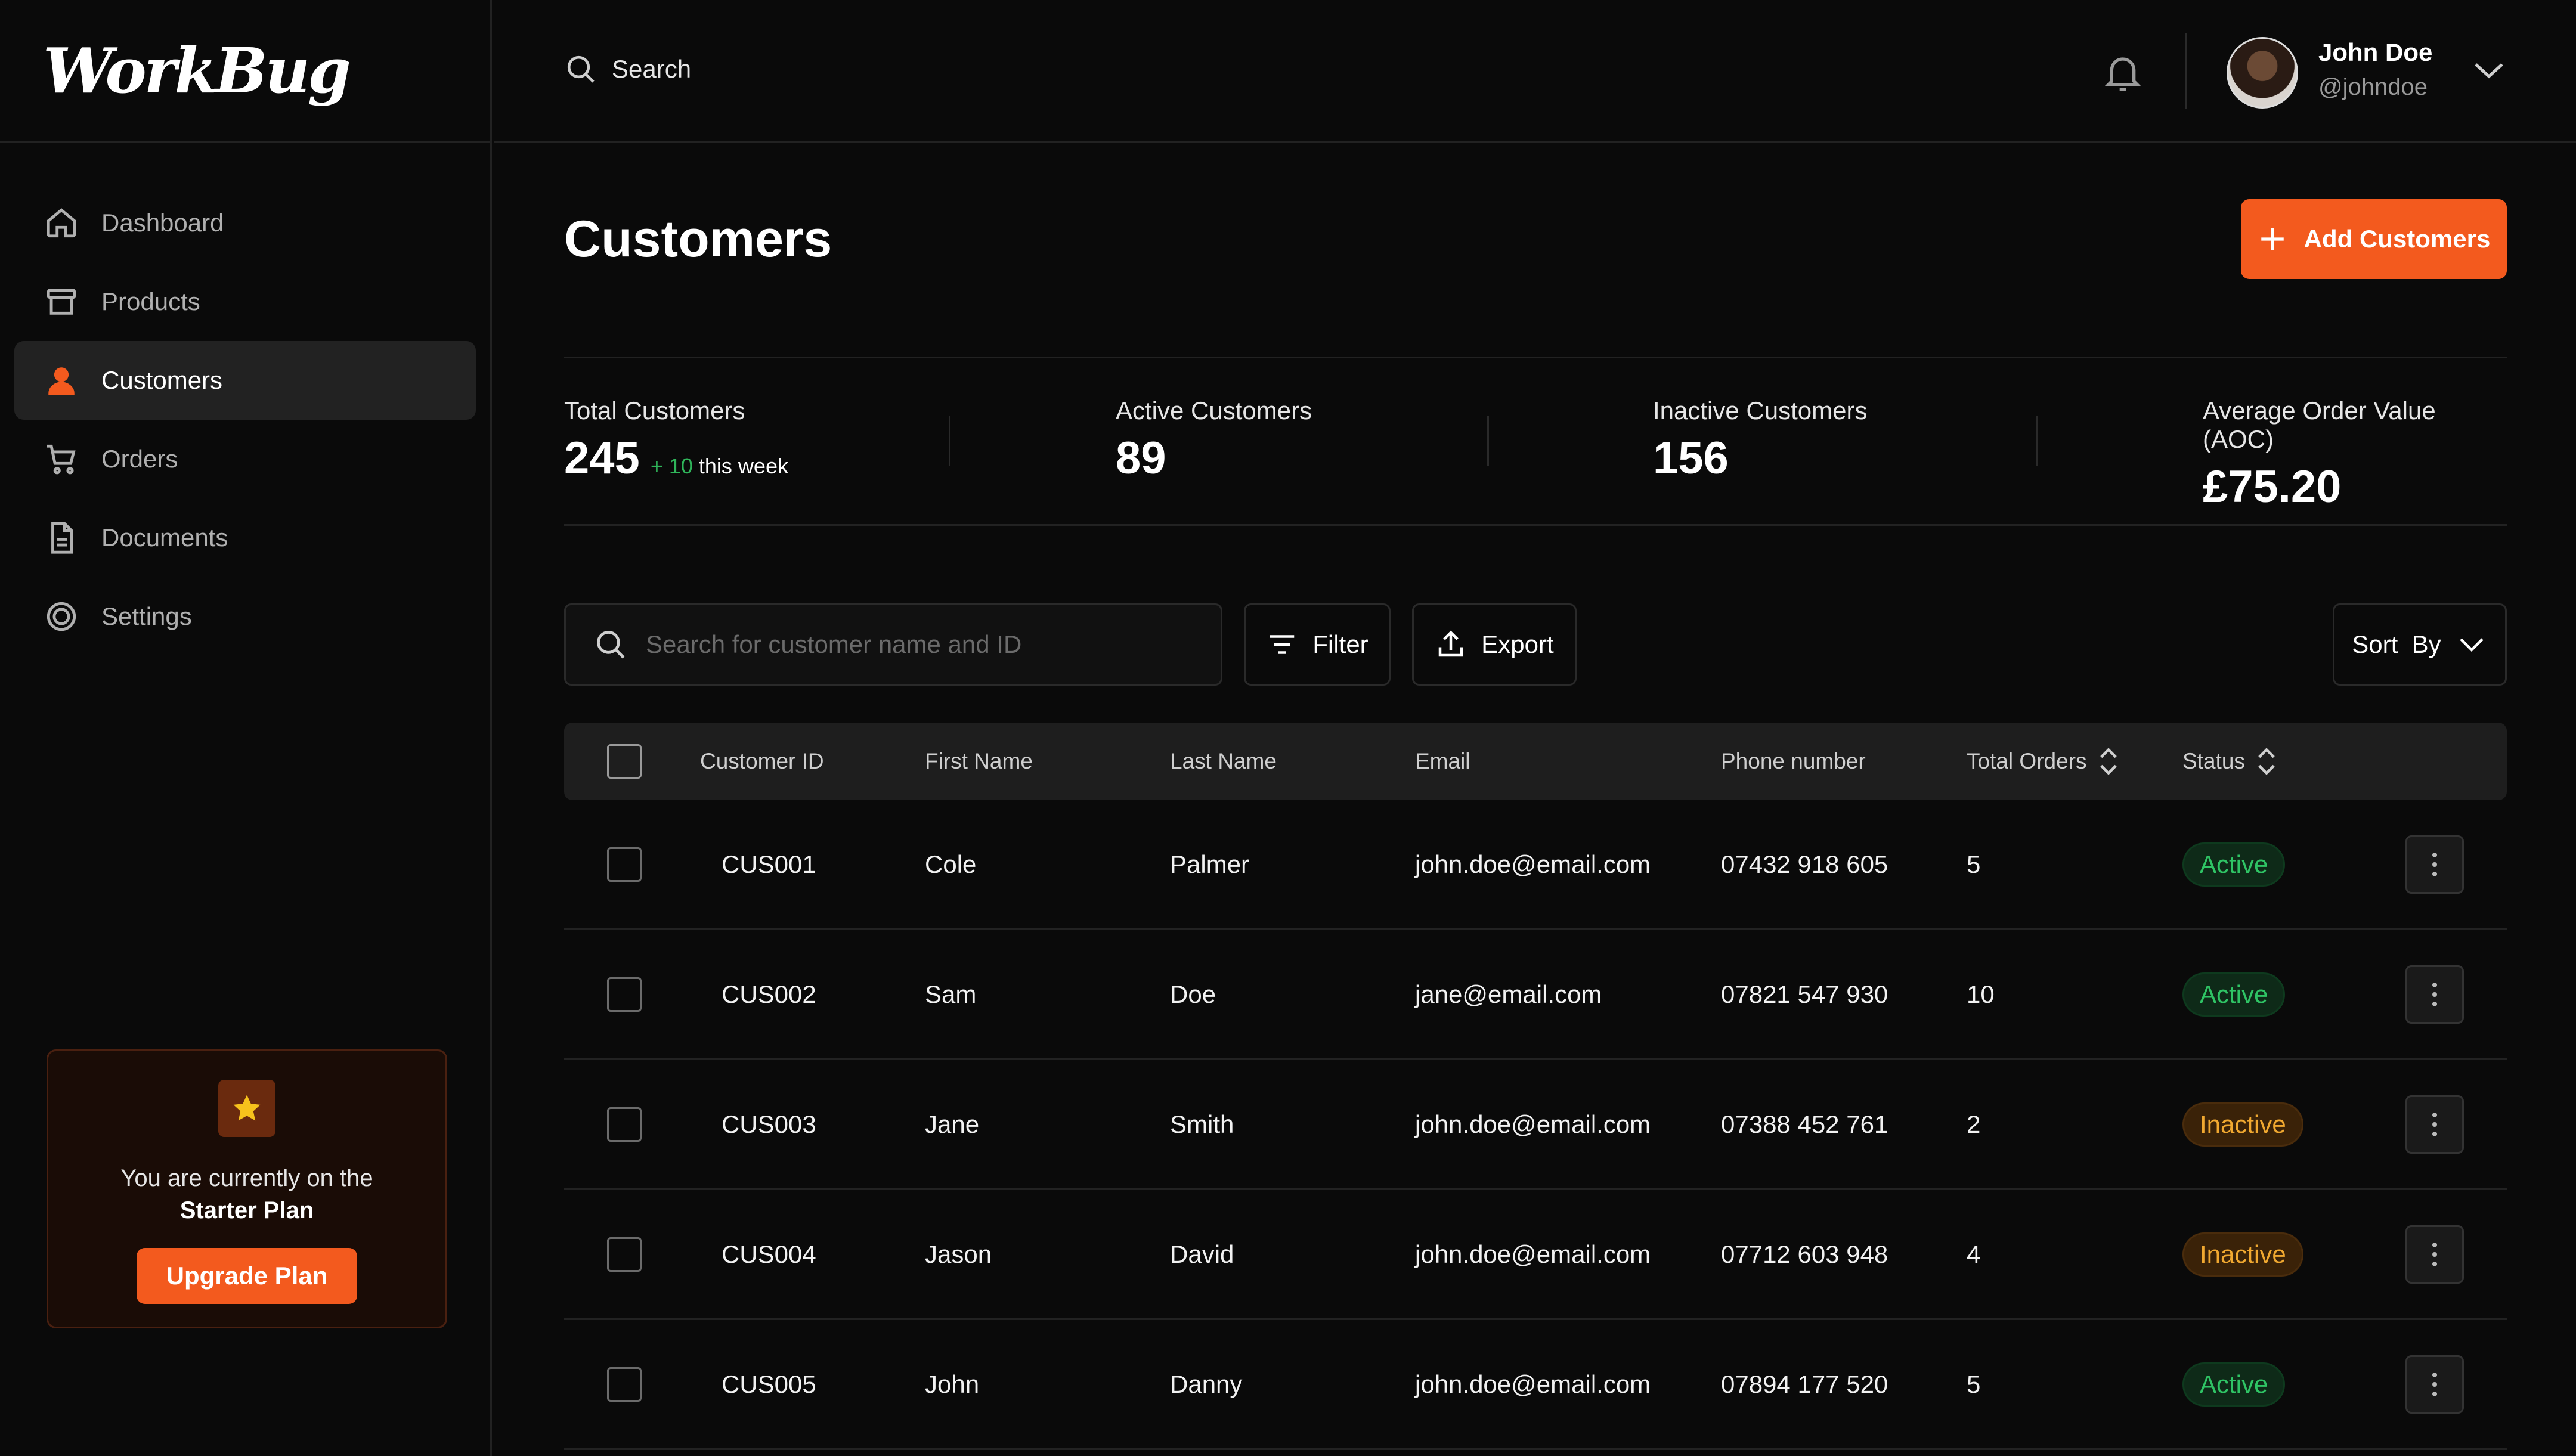 The height and width of the screenshot is (1456, 2576). Describe the element at coordinates (1223, 761) in the screenshot. I see `column-header-last-name: Last Name` at that location.